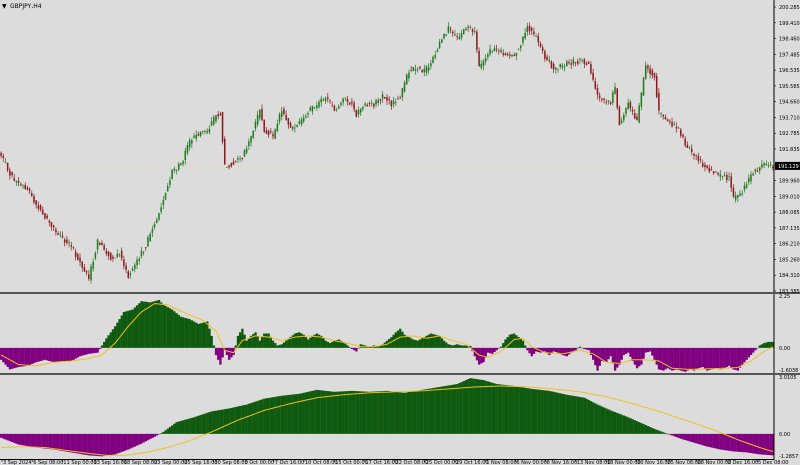  I want to click on symbol-title: GBPJPY,H4, so click(26, 6).